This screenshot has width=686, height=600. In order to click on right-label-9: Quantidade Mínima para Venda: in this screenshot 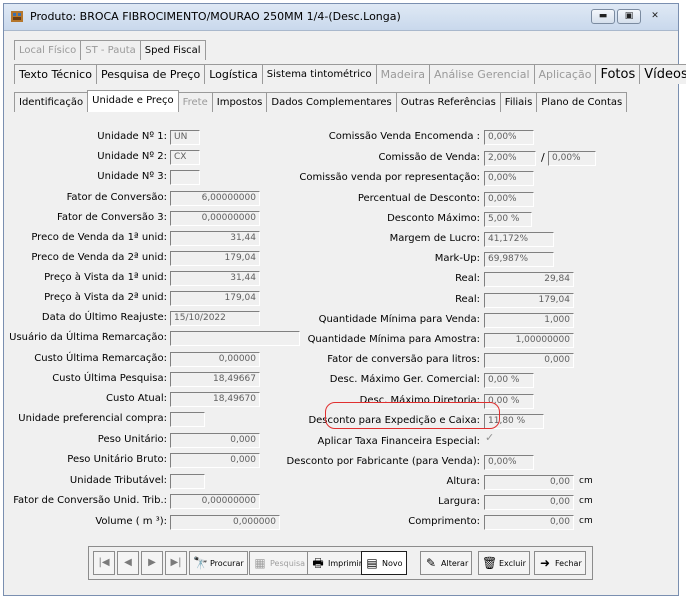, I will do `click(399, 319)`.